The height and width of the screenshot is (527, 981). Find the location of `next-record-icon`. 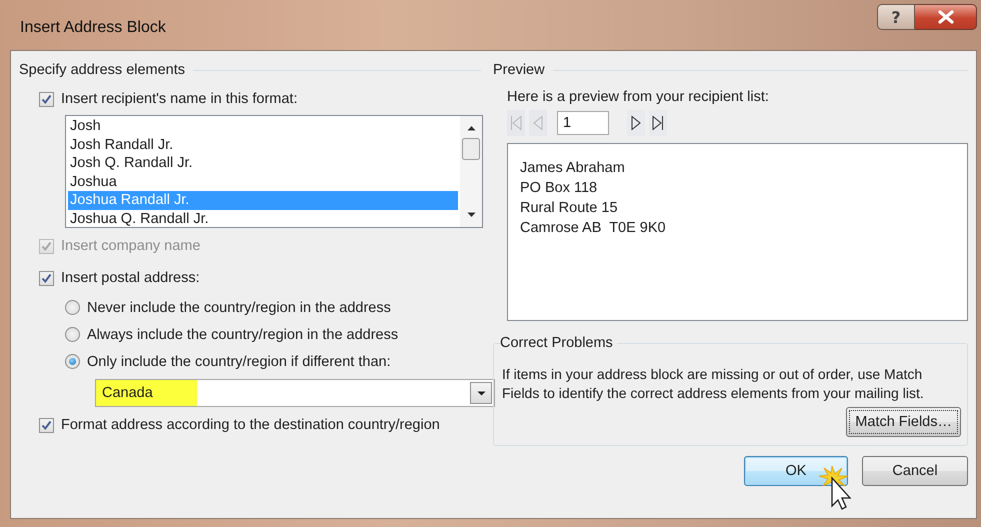

next-record-icon is located at coordinates (636, 123).